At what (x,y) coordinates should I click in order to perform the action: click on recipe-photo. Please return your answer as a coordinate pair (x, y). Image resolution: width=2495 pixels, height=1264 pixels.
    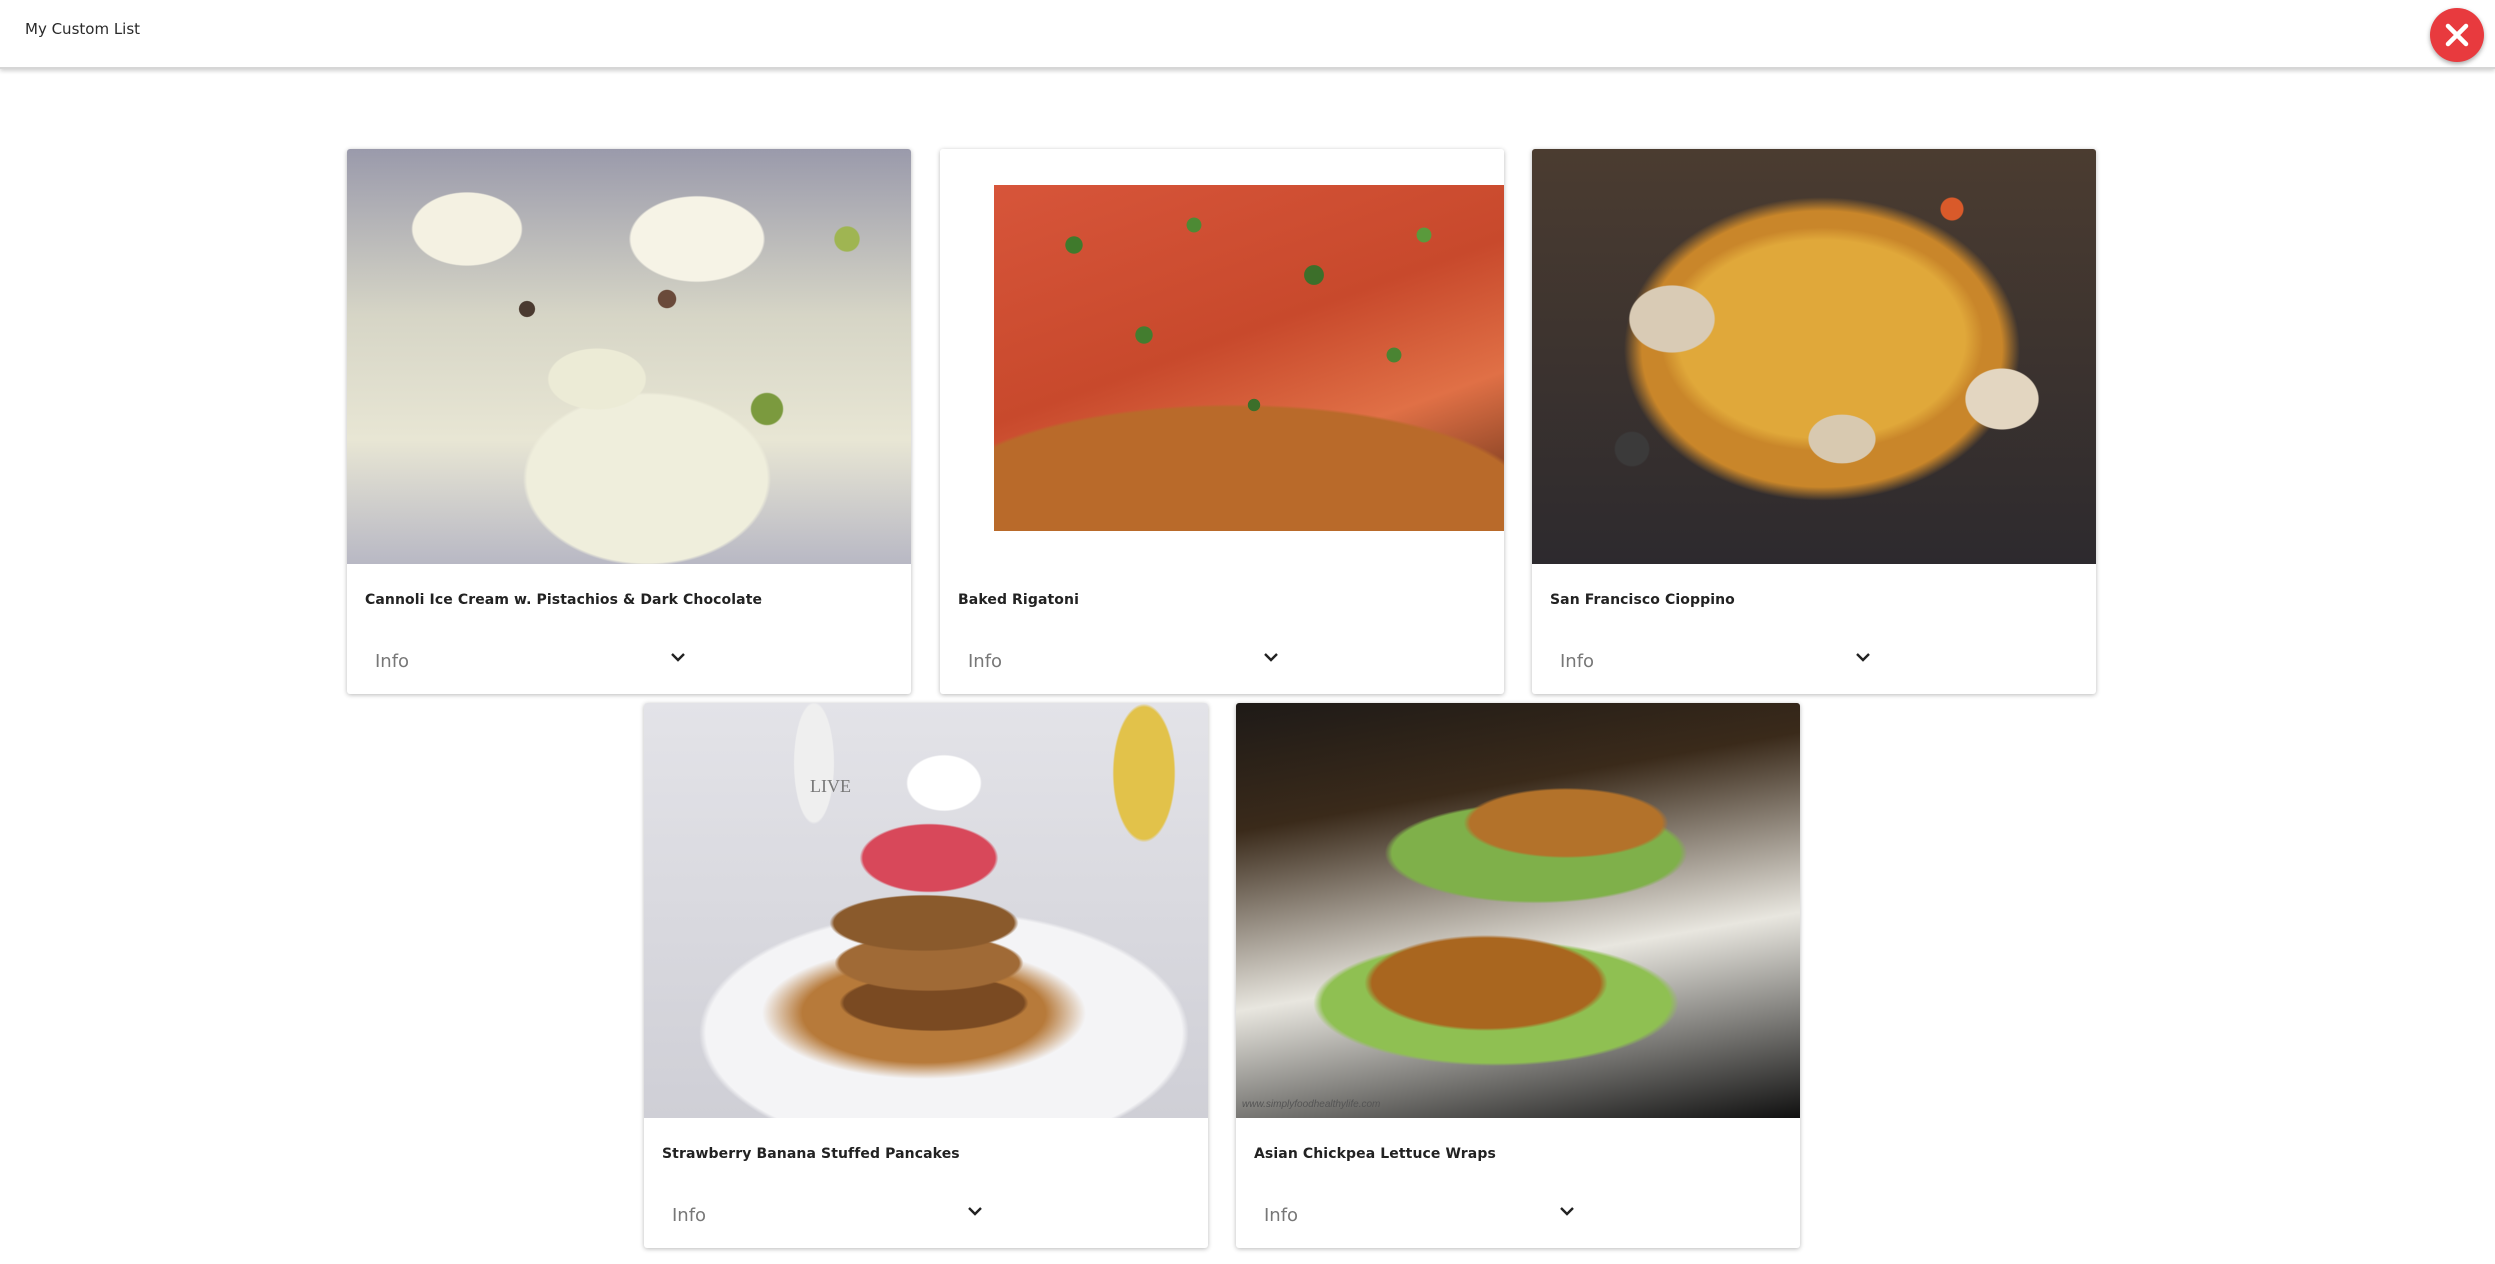
    Looking at the image, I should click on (1249, 358).